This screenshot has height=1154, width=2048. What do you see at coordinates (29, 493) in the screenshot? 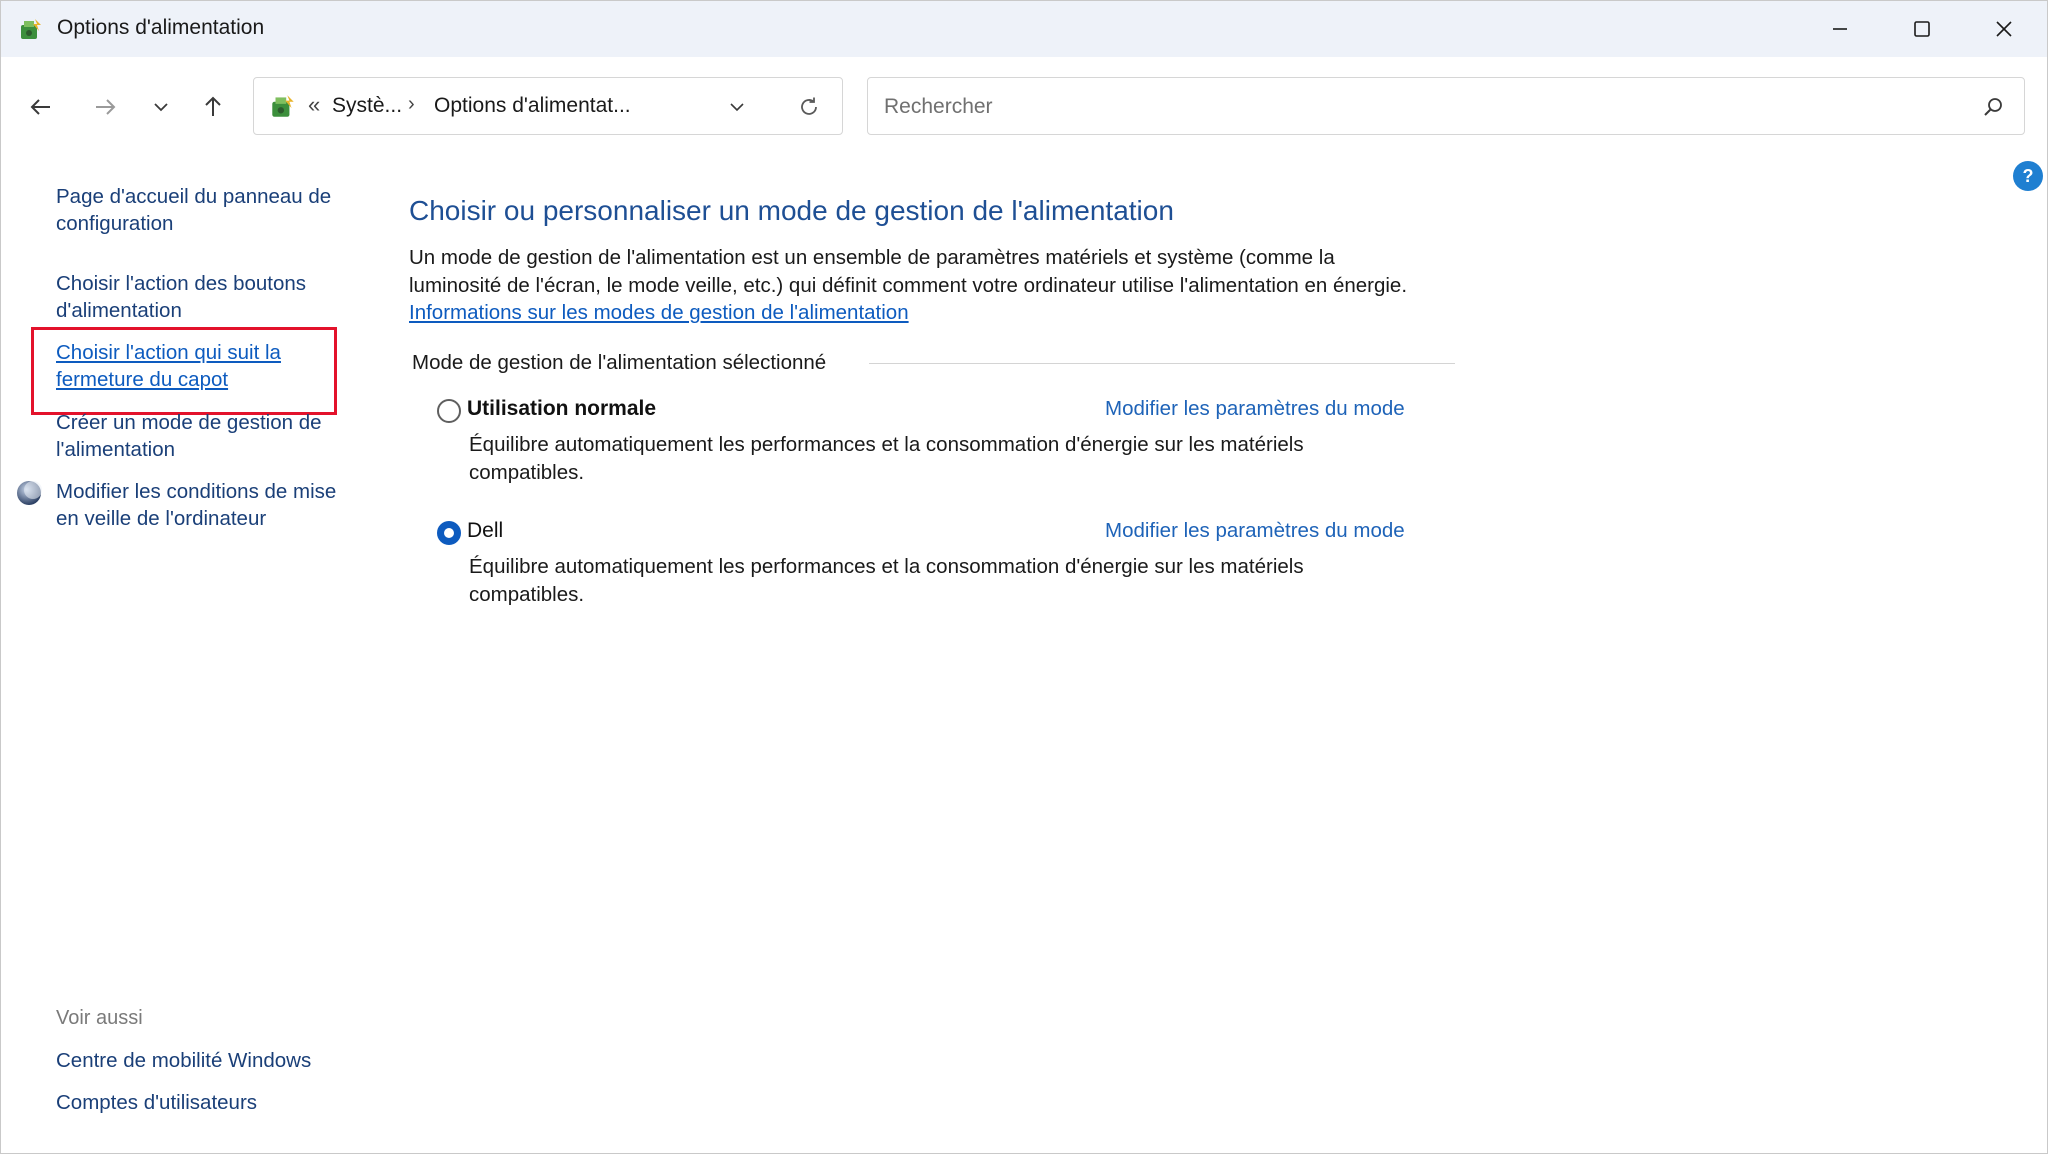
I see `moon-icon` at bounding box center [29, 493].